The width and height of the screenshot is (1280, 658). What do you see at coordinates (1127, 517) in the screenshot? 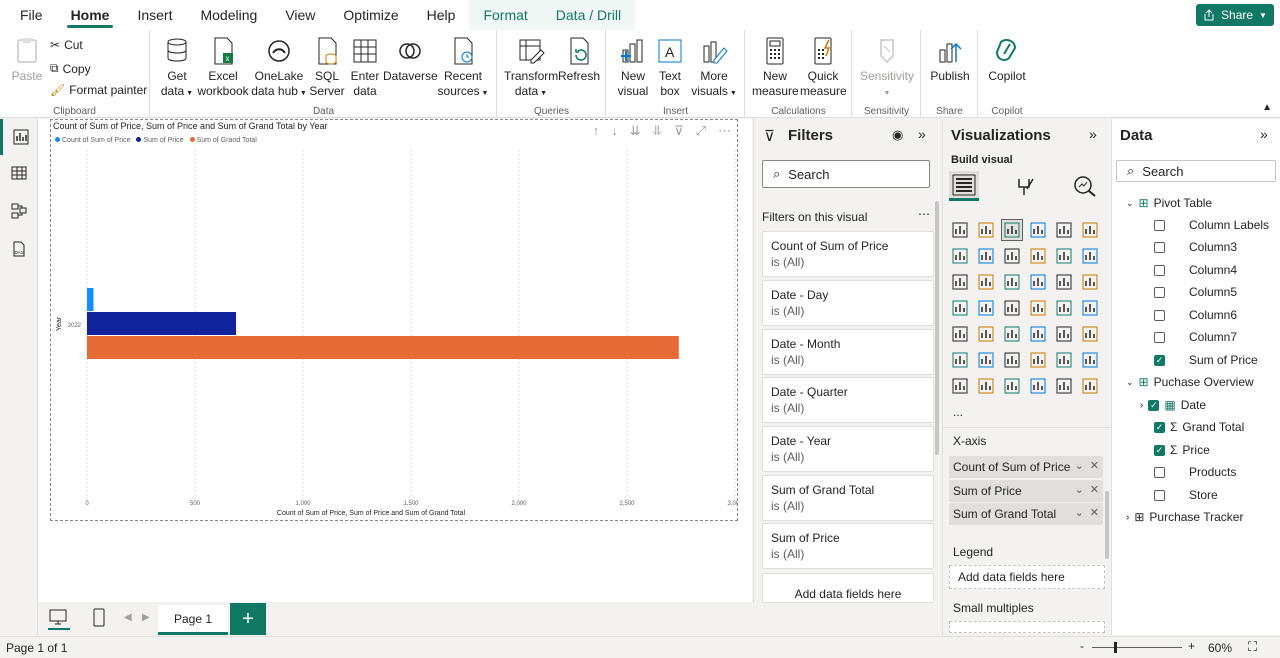
I see `chevron-right-icon: ›` at bounding box center [1127, 517].